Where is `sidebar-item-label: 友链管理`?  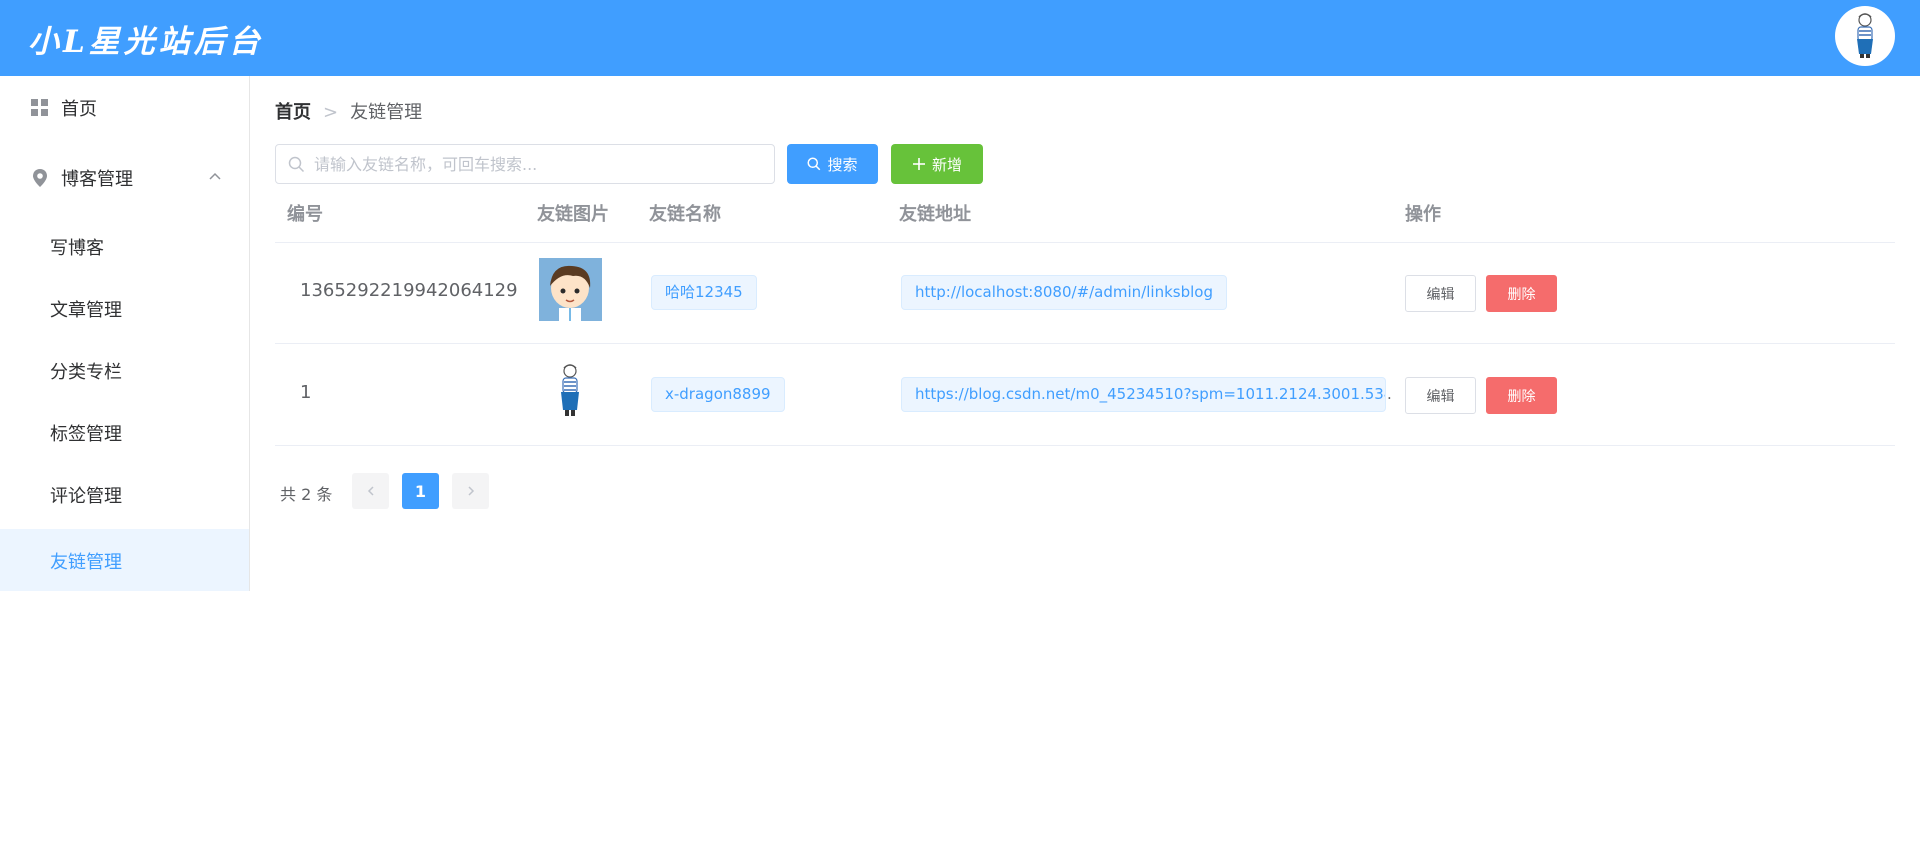 sidebar-item-label: 友链管理 is located at coordinates (86, 562).